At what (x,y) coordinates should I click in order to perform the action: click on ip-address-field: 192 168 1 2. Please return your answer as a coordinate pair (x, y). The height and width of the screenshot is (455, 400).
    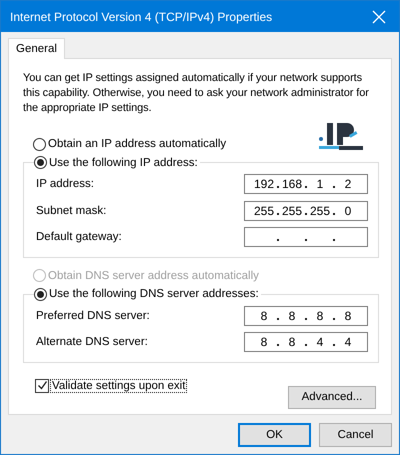
    Looking at the image, I should click on (306, 184).